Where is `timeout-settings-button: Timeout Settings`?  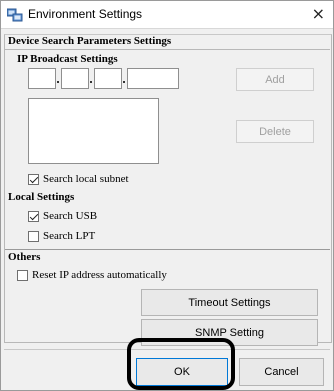
timeout-settings-button: Timeout Settings is located at coordinates (229, 302).